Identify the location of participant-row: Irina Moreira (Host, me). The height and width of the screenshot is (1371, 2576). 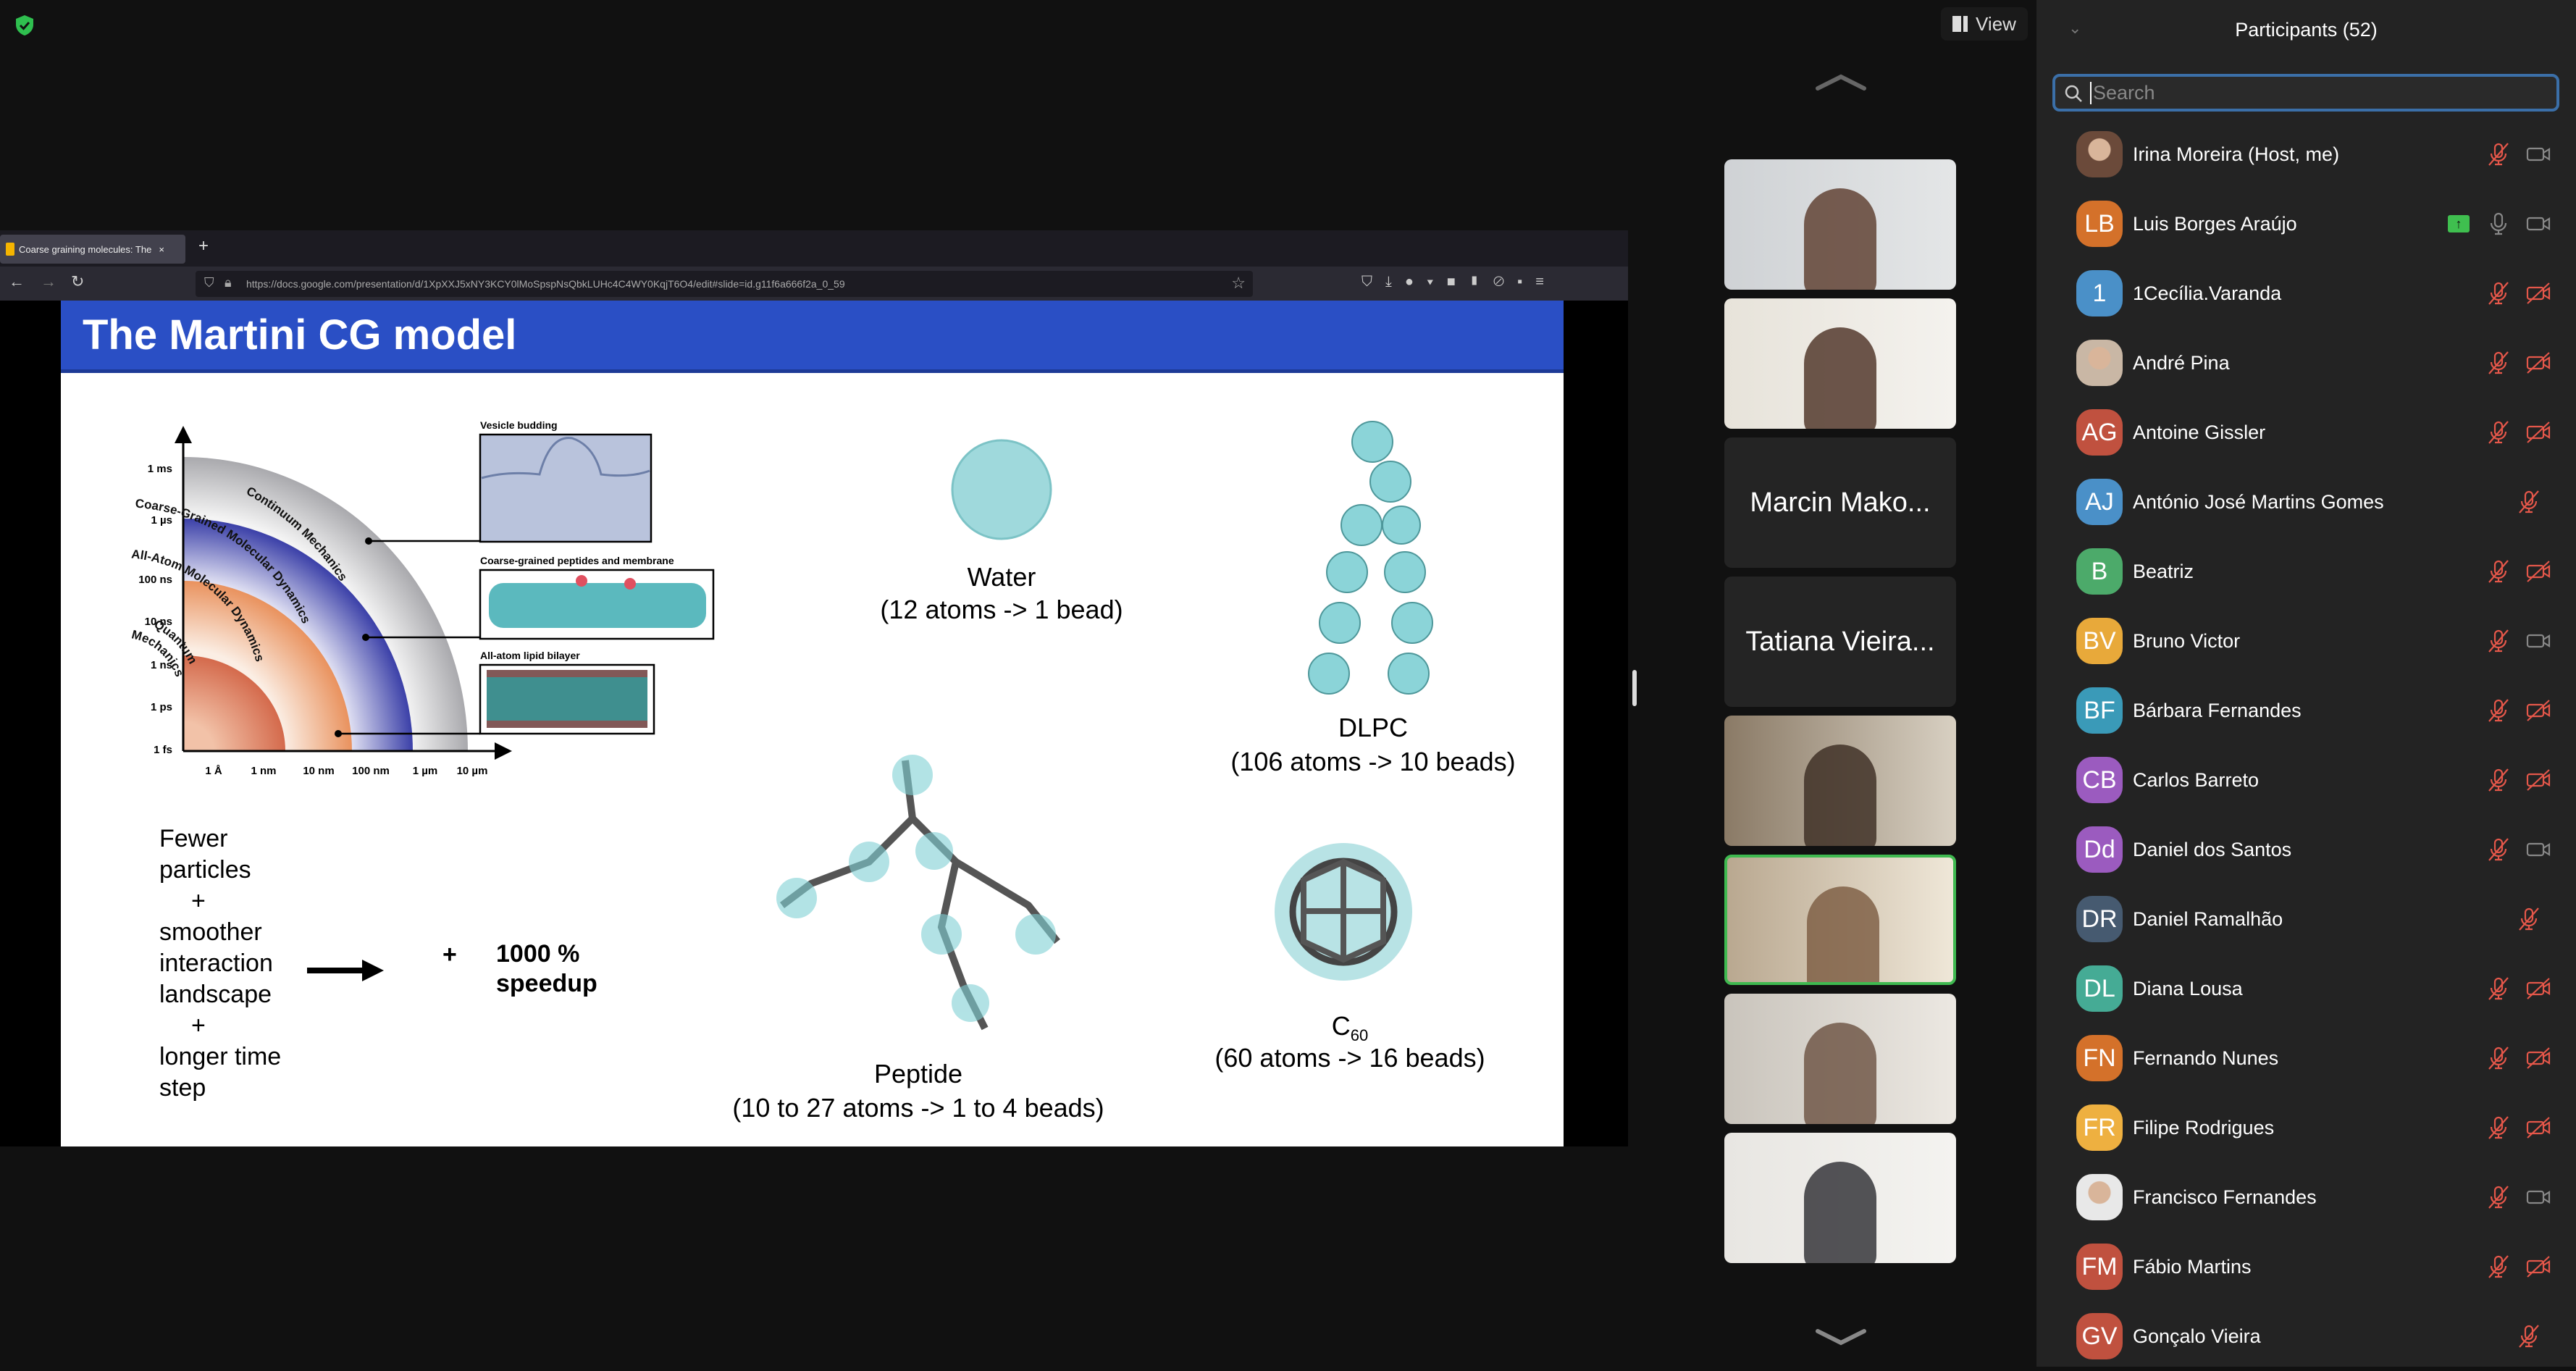
(2306, 154).